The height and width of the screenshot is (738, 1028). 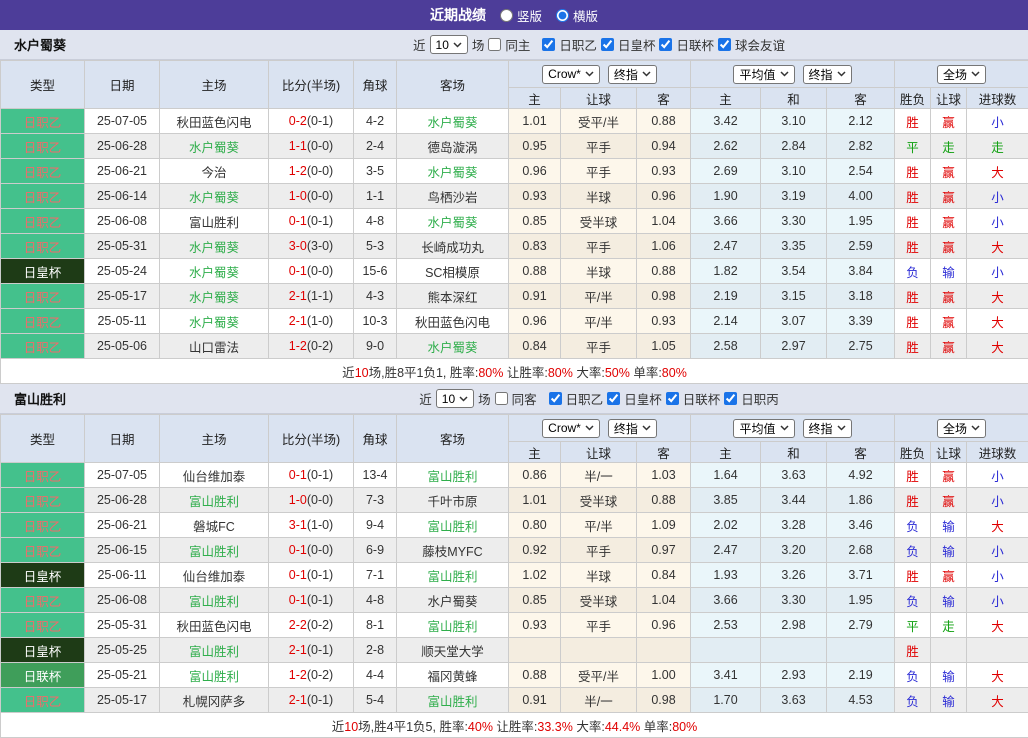 I want to click on average-odds-cell: 3.39, so click(x=861, y=321).